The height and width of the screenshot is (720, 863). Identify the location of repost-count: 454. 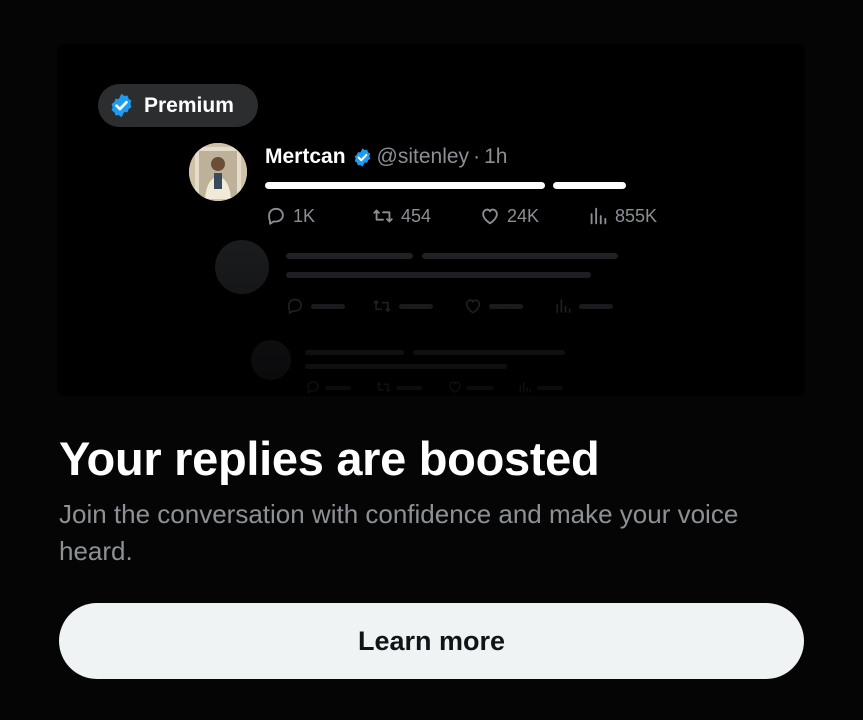
(416, 215).